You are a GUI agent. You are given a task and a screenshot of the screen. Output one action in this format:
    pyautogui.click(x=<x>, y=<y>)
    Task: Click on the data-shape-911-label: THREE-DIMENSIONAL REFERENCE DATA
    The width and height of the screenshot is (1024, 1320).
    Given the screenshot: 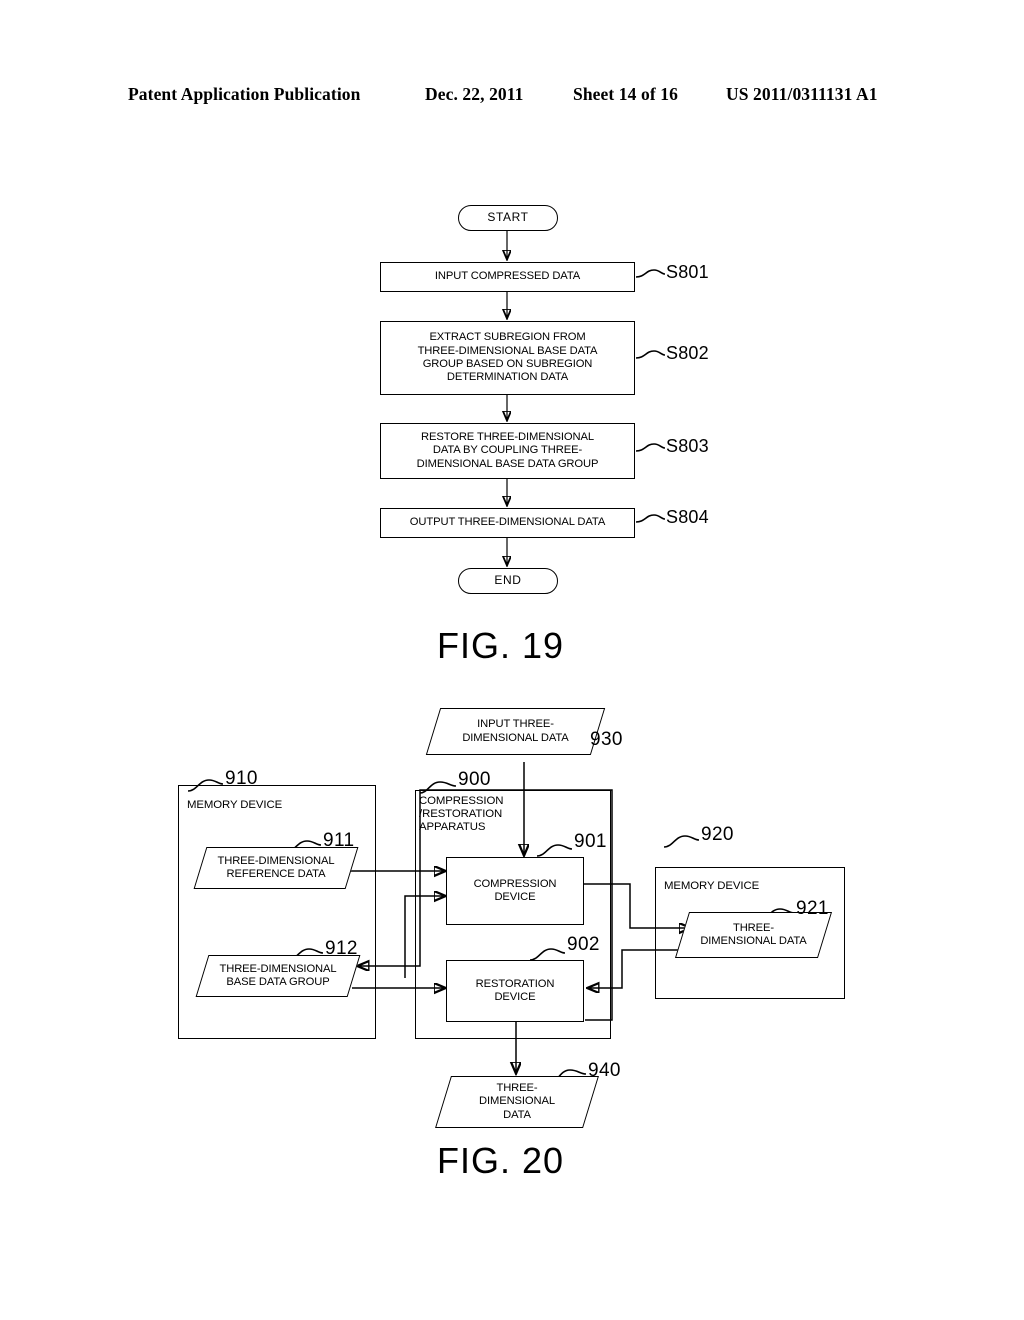 What is the action you would take?
    pyautogui.click(x=276, y=867)
    